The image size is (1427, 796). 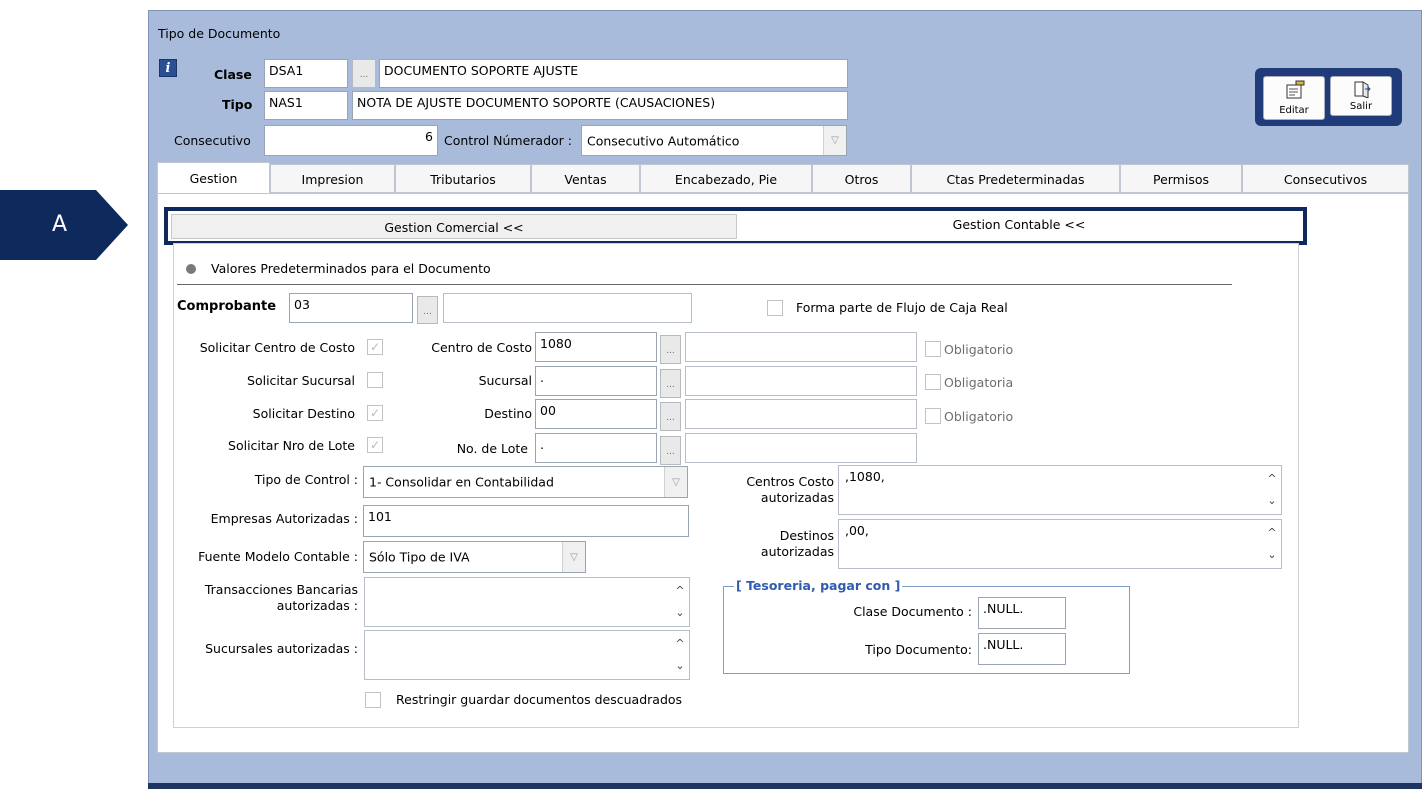 I want to click on fuente-modelo-contable-select: Sólo Tipo de IVA ▽, so click(x=474, y=557).